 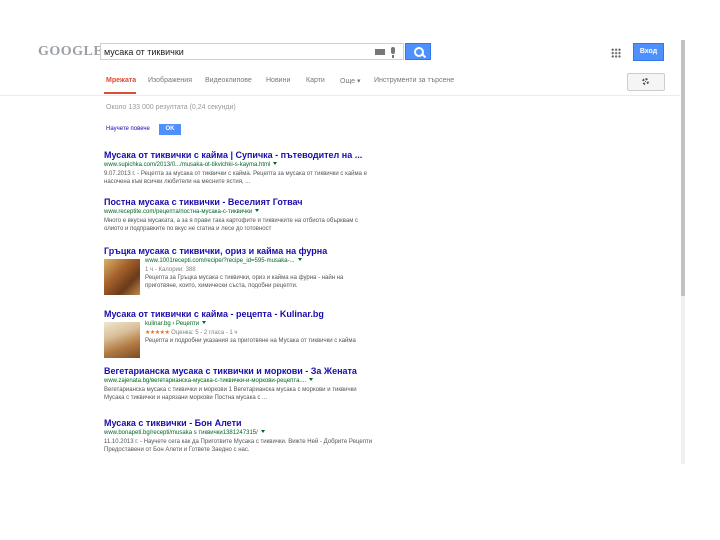 I want to click on tab-maps: Карти, so click(x=315, y=80).